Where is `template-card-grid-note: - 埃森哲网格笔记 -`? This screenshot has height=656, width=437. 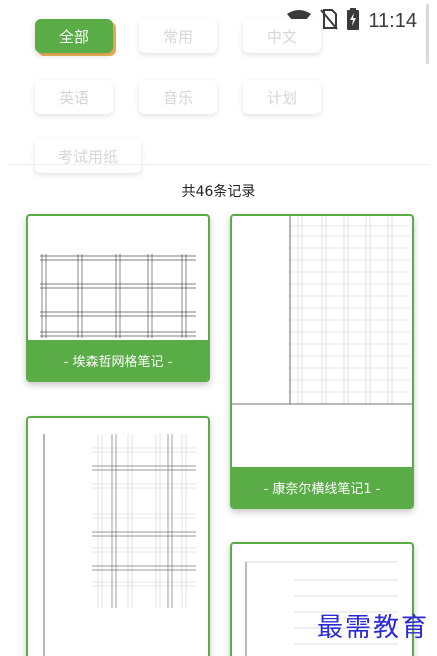 template-card-grid-note: - 埃森哲网格笔记 - is located at coordinates (118, 298).